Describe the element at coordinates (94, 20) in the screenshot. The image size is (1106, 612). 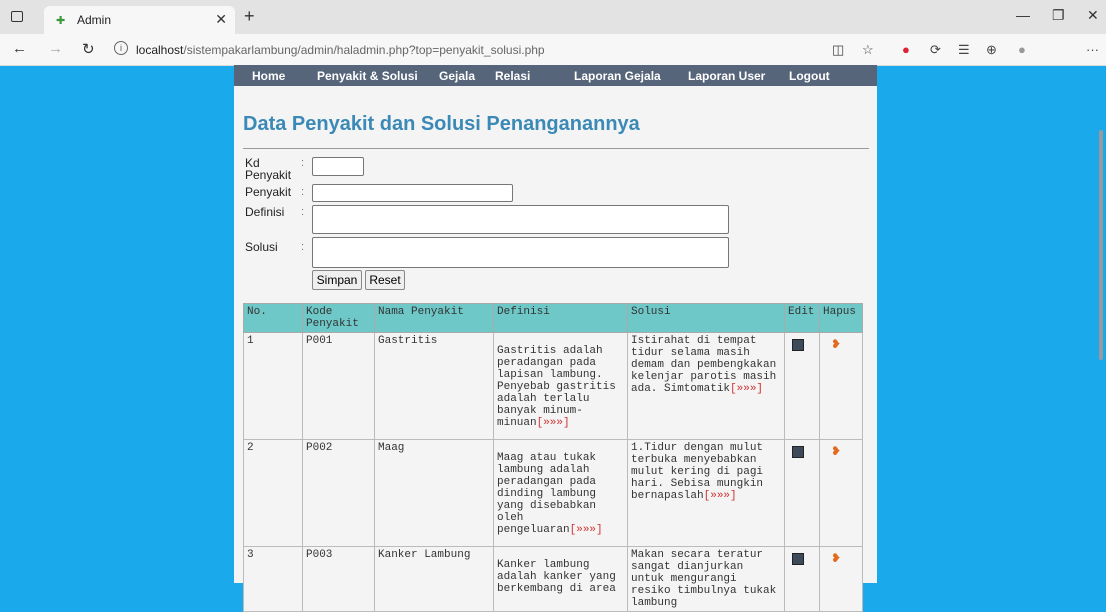
I see `tab-title: Admin` at that location.